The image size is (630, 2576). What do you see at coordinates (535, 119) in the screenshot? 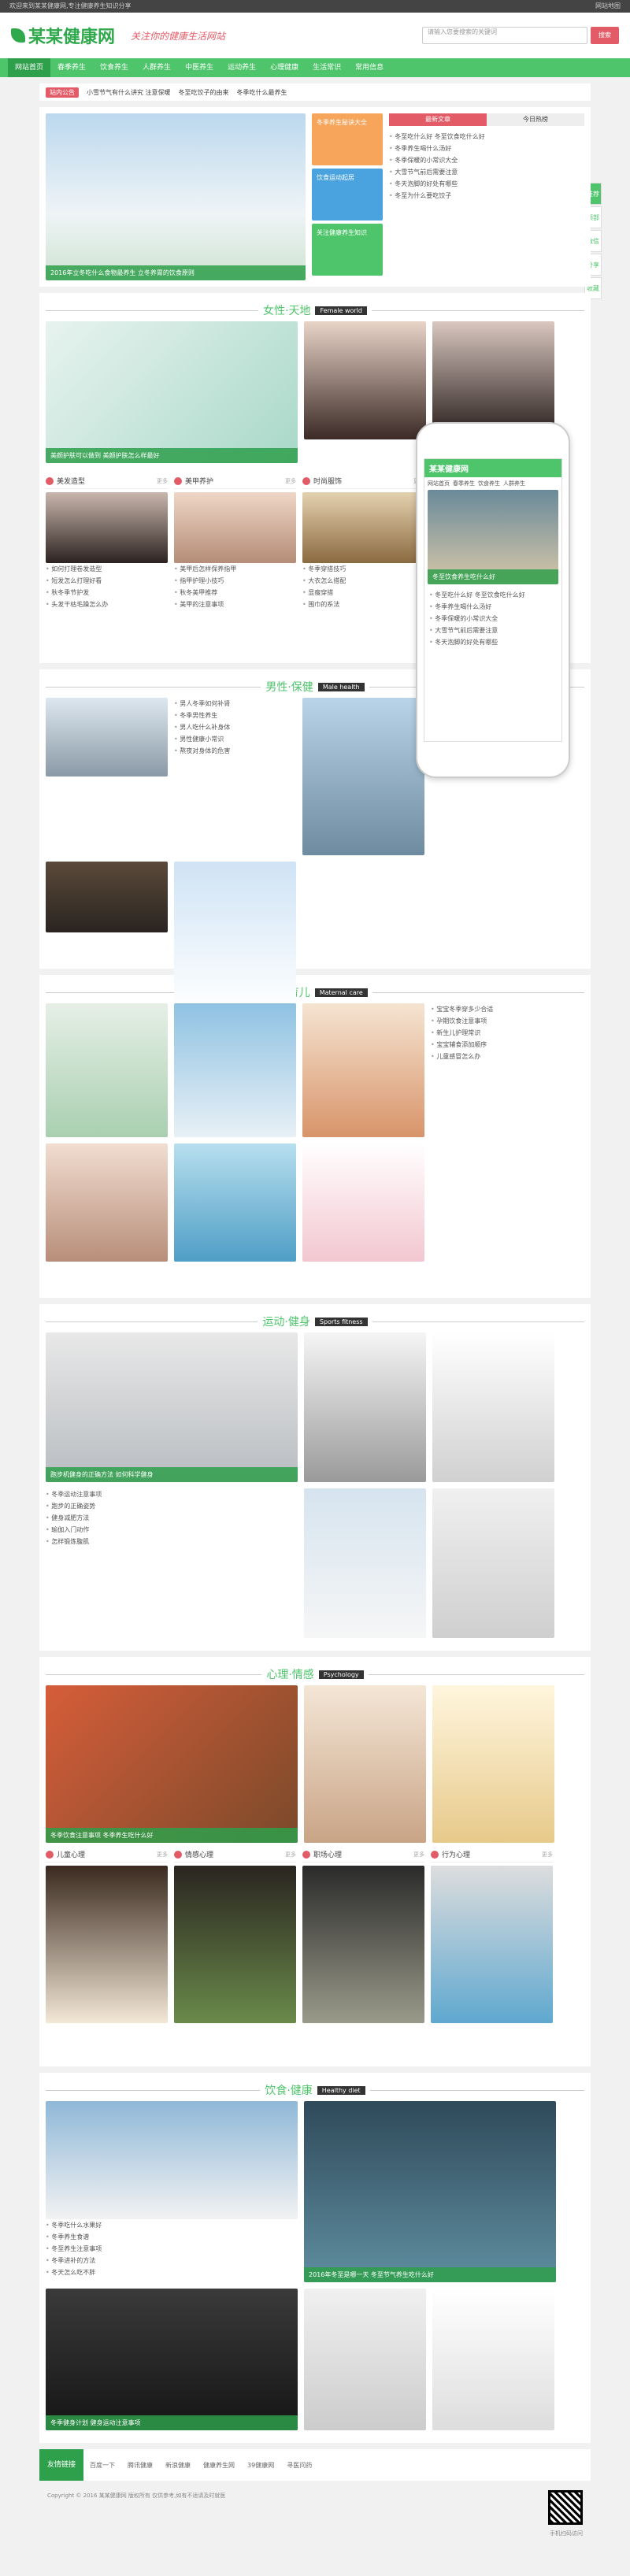
I see `tab-hot: 今日热榜` at bounding box center [535, 119].